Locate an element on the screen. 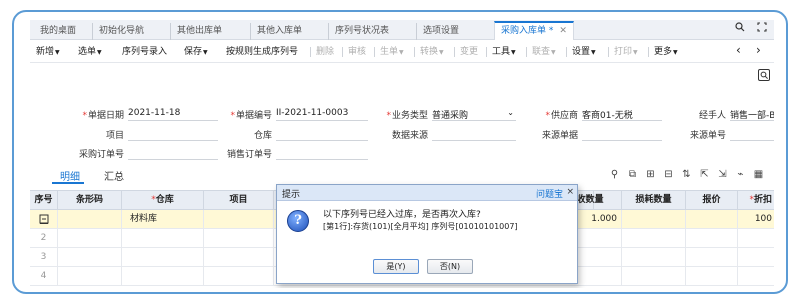 The width and height of the screenshot is (800, 302). sort-icon: ⇅ is located at coordinates (686, 174).